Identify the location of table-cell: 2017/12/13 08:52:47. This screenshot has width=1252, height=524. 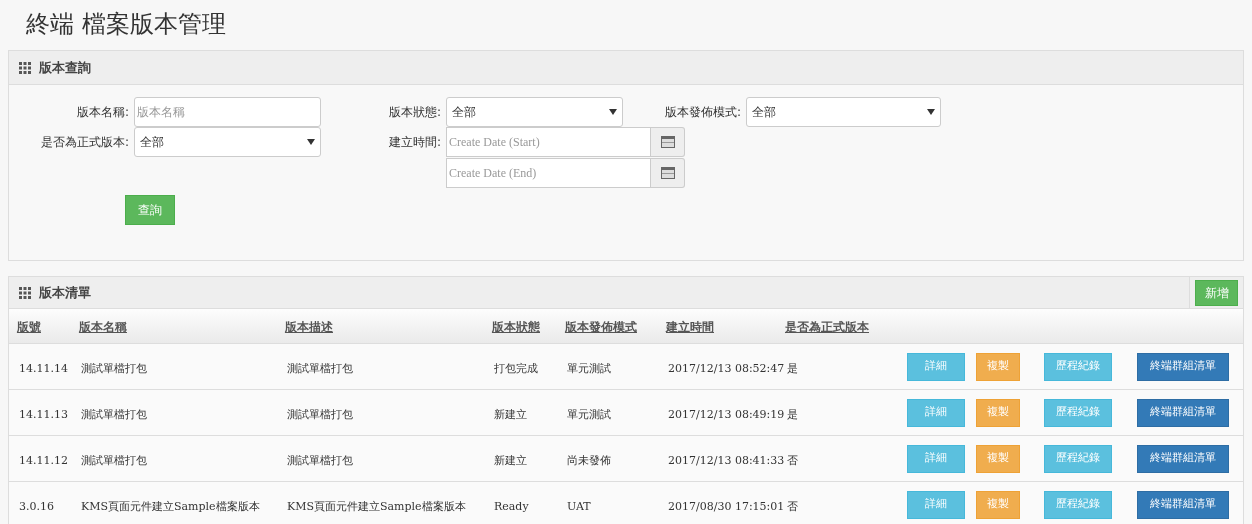
(726, 368).